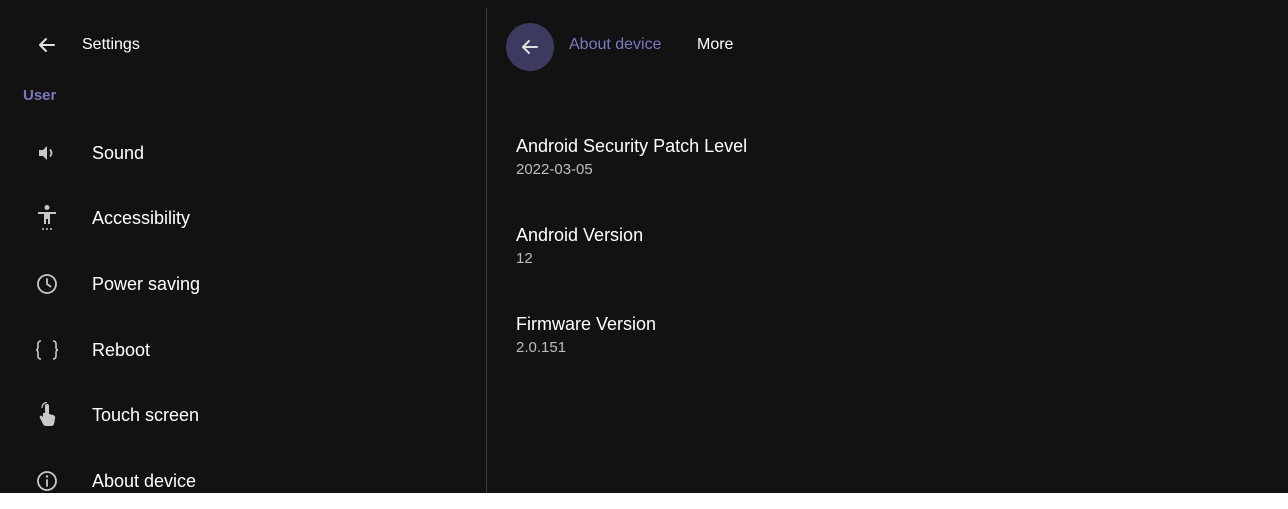  Describe the element at coordinates (144, 480) in the screenshot. I see `menu-item-label: About device` at that location.